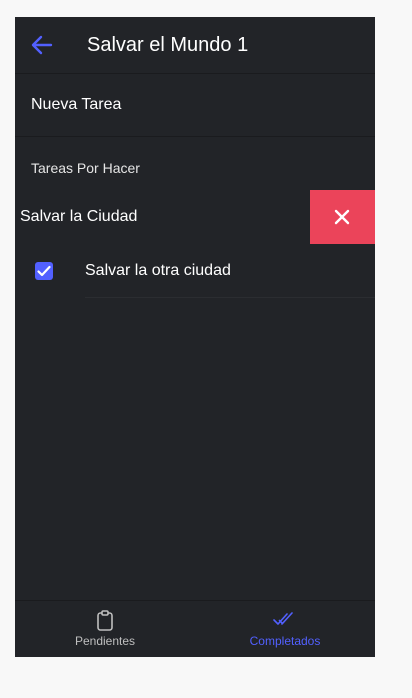  What do you see at coordinates (162, 217) in the screenshot?
I see `task-item: Salvar la Ciudad` at bounding box center [162, 217].